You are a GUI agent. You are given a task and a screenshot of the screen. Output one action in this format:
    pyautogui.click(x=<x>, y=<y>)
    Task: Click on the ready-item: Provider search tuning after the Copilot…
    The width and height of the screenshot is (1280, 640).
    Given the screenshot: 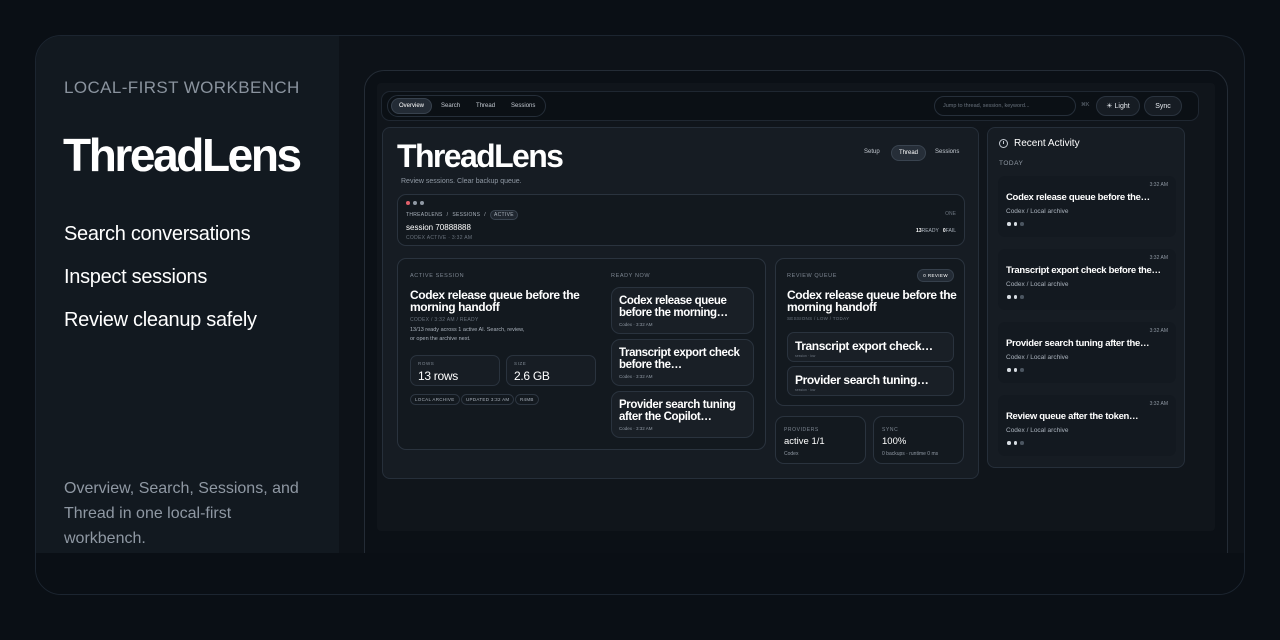 What is the action you would take?
    pyautogui.click(x=682, y=414)
    